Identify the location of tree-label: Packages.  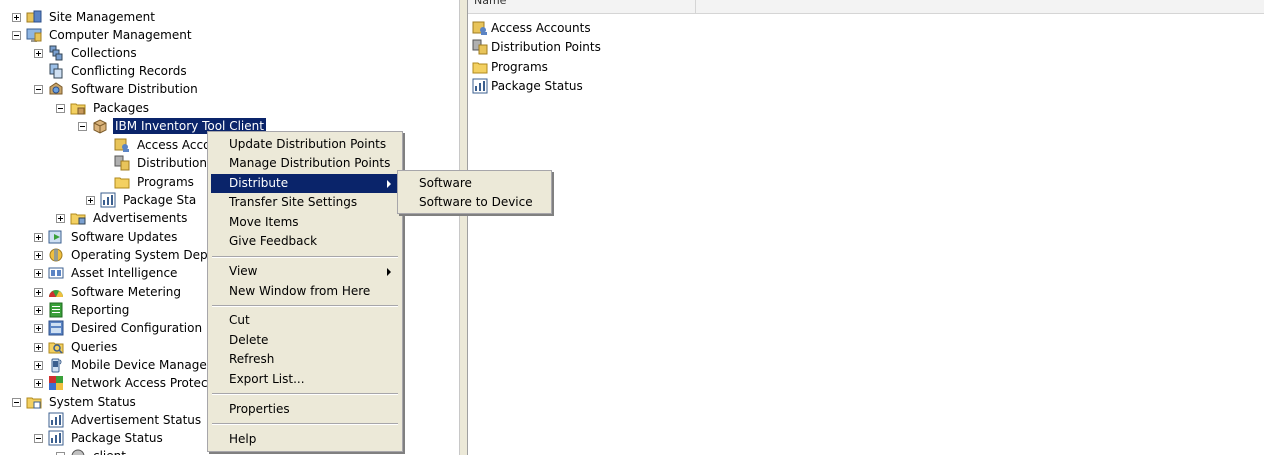
(121, 108).